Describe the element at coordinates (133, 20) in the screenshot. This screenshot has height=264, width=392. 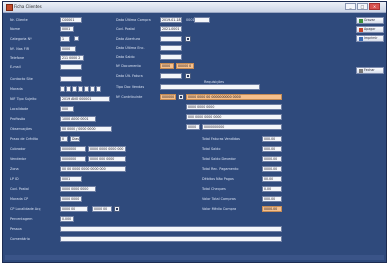
I see `label-data-ultima-compra: Data Última Compra` at that location.